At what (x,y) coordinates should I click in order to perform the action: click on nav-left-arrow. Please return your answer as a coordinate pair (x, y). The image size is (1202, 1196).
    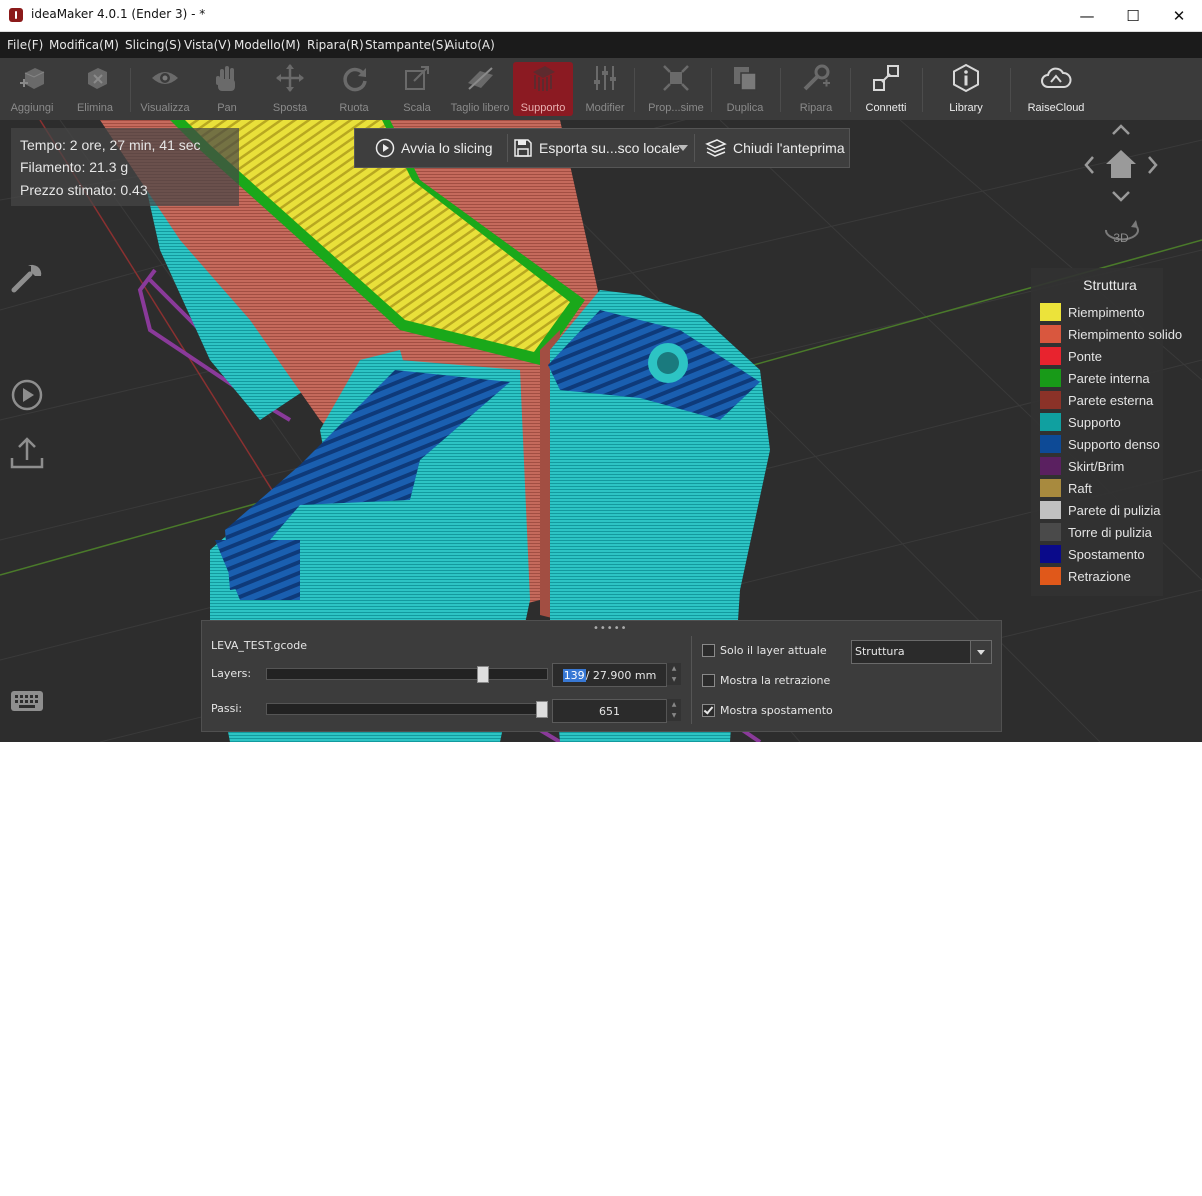
    Looking at the image, I should click on (1089, 165).